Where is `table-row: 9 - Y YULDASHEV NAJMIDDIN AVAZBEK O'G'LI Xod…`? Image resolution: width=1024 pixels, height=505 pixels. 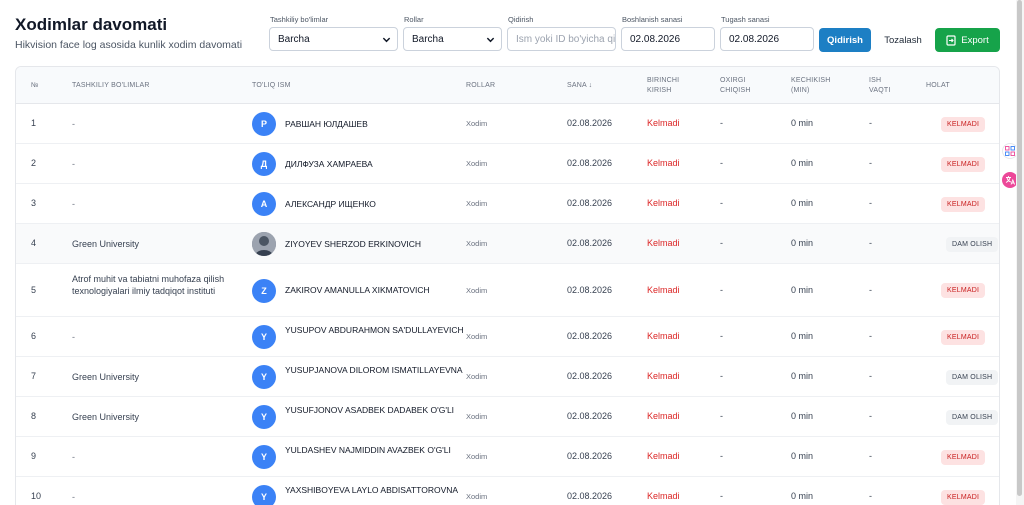 table-row: 9 - Y YULDASHEV NAJMIDDIN AVAZBEK O'G'LI Xod… is located at coordinates (507, 457).